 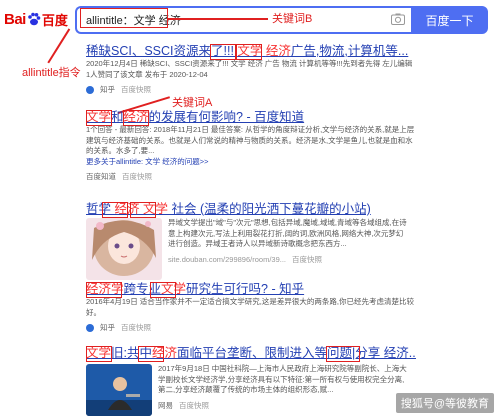 I want to click on result-source: 百度知道, so click(x=101, y=176).